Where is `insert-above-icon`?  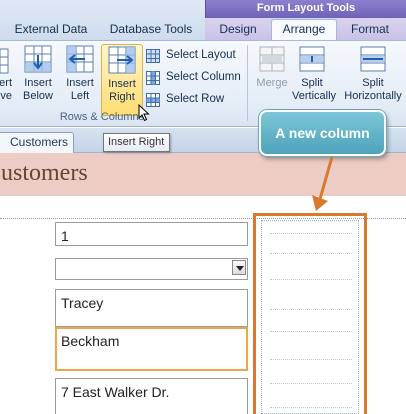
insert-above-icon is located at coordinates (4, 61).